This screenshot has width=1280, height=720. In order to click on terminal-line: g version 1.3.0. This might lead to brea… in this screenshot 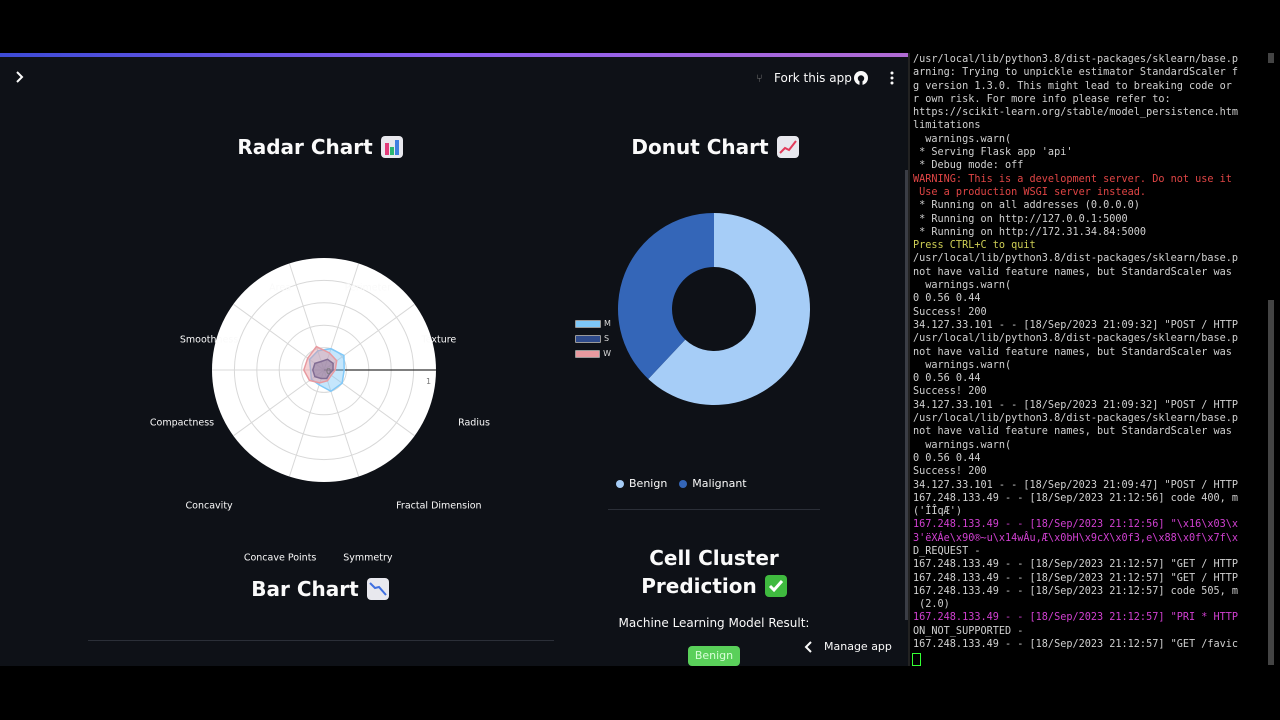, I will do `click(1072, 86)`.